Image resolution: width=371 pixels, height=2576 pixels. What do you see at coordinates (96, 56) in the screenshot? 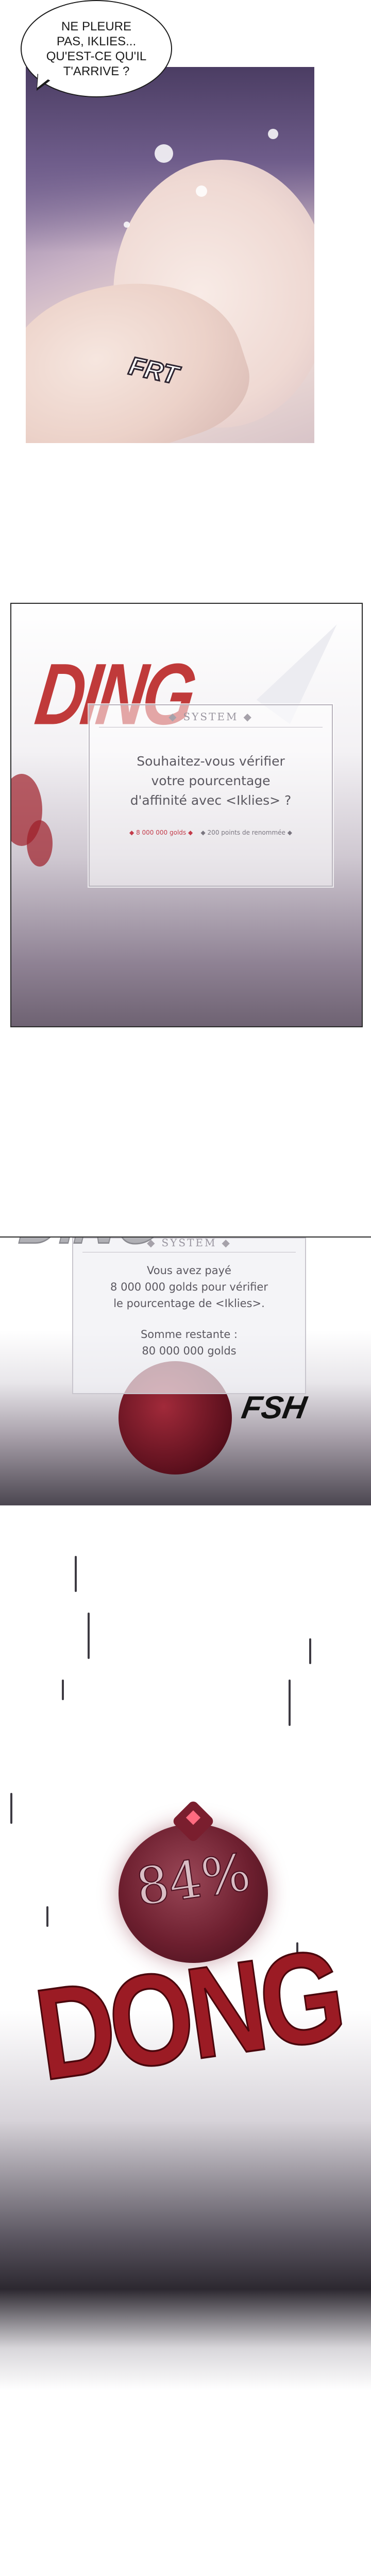
I see `speech-line: QU'EST-CE QU'IL` at bounding box center [96, 56].